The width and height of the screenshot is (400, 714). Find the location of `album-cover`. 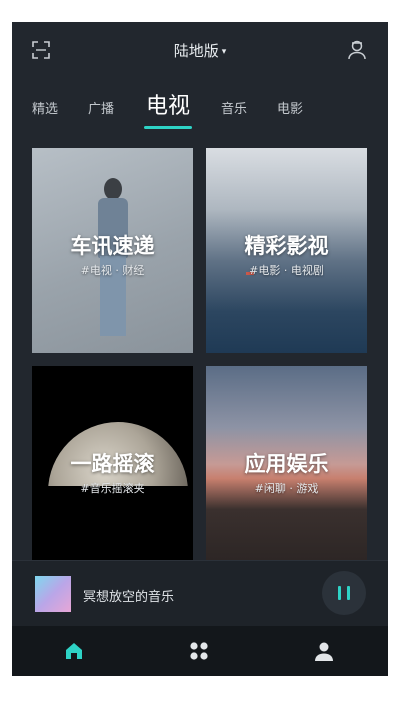

album-cover is located at coordinates (53, 594).